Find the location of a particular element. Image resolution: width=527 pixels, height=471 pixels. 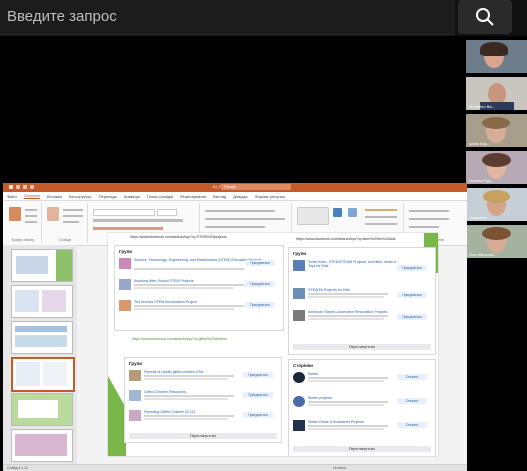

tab-transitions: Переходи is located at coordinates (108, 196).